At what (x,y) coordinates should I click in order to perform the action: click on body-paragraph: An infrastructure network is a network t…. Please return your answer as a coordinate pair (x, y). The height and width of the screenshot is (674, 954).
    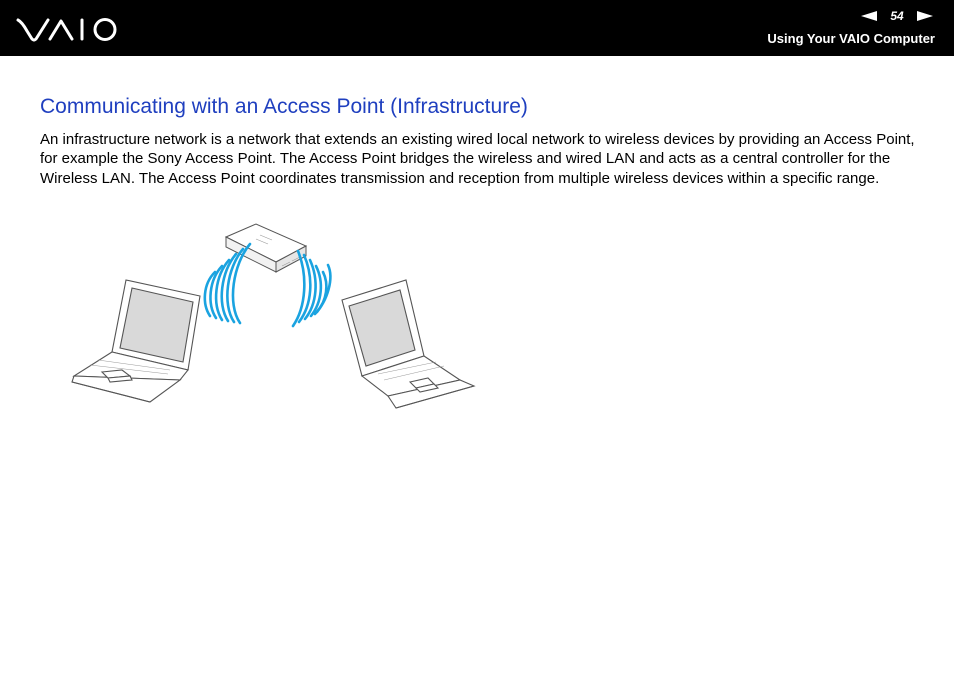
    Looking at the image, I should click on (477, 159).